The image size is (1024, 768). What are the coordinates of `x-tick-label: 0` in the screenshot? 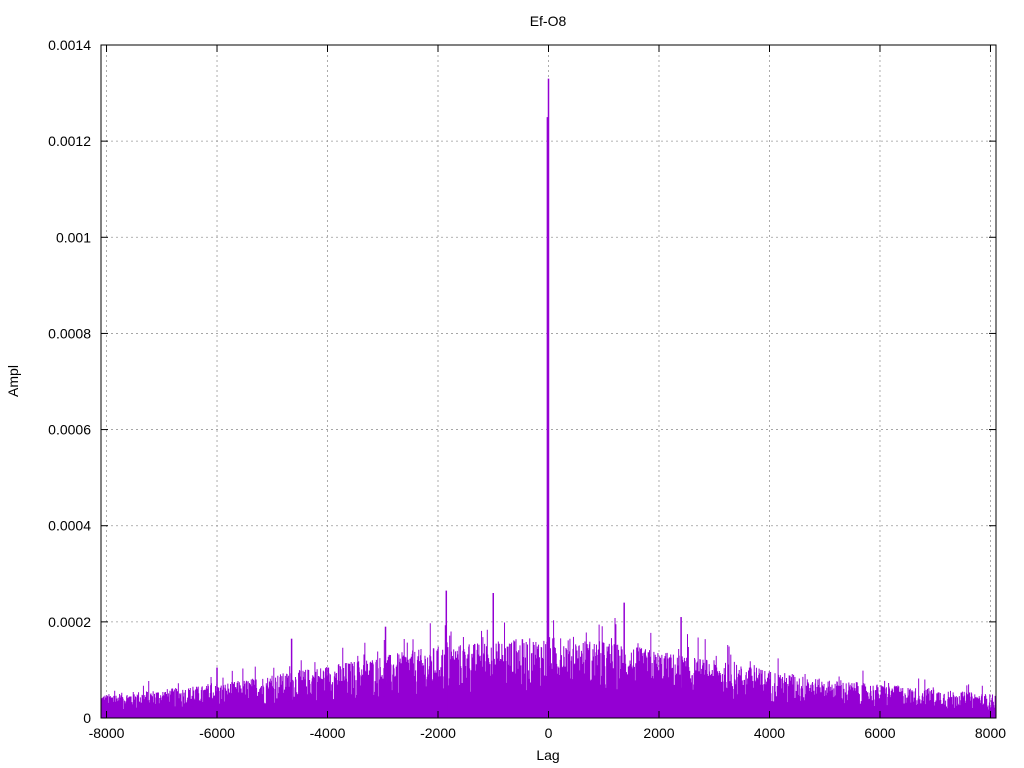 It's located at (549, 733).